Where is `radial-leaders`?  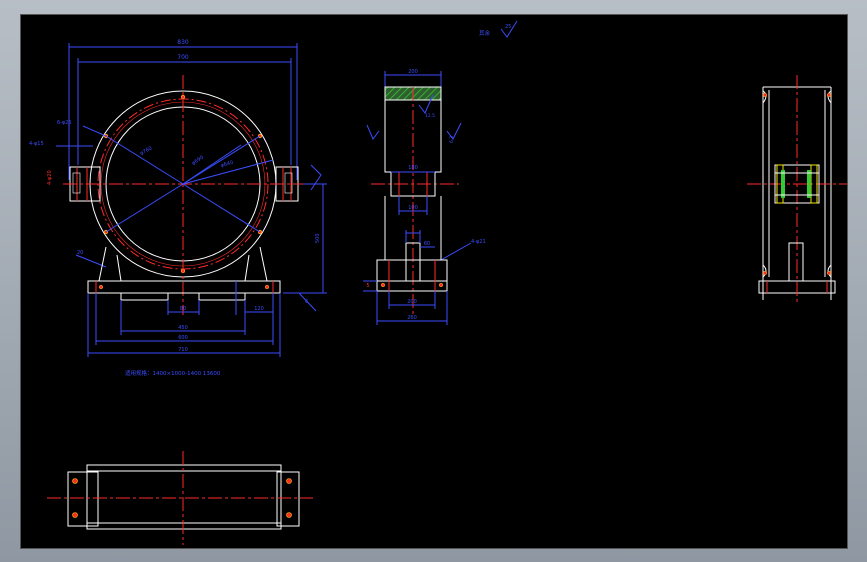
radial-leaders is located at coordinates (165, 196).